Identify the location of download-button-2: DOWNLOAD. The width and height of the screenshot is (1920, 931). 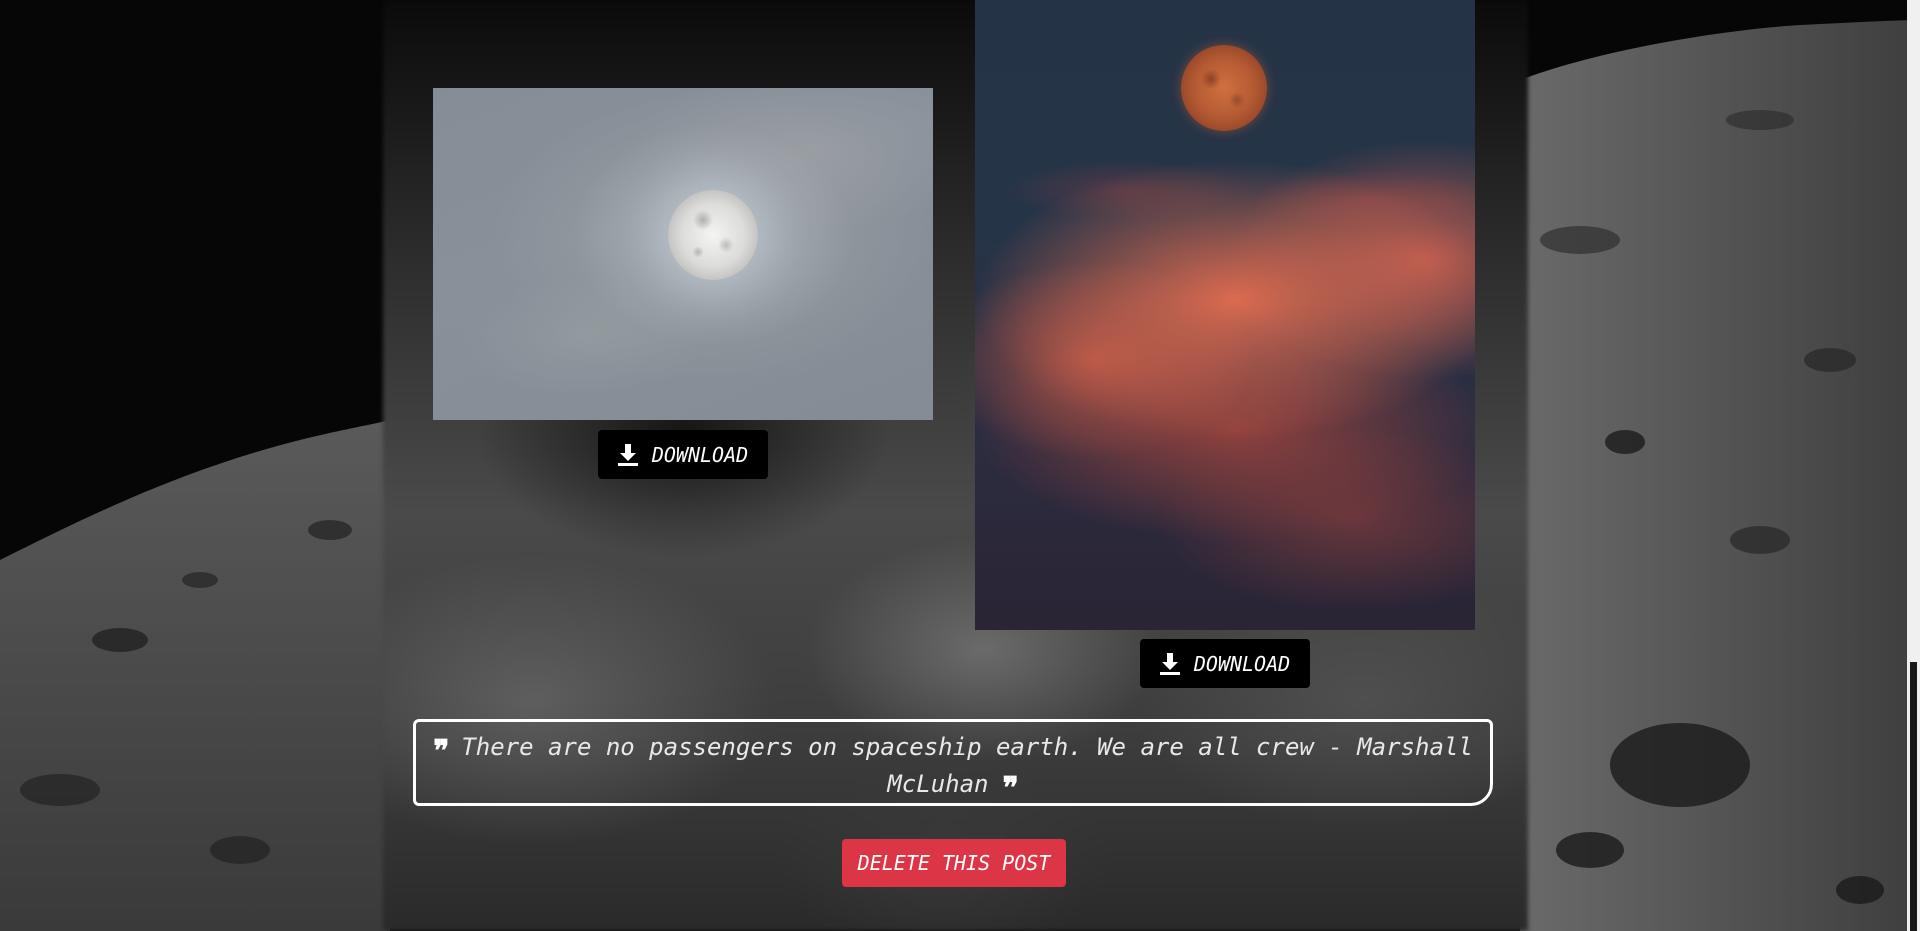
(1225, 663).